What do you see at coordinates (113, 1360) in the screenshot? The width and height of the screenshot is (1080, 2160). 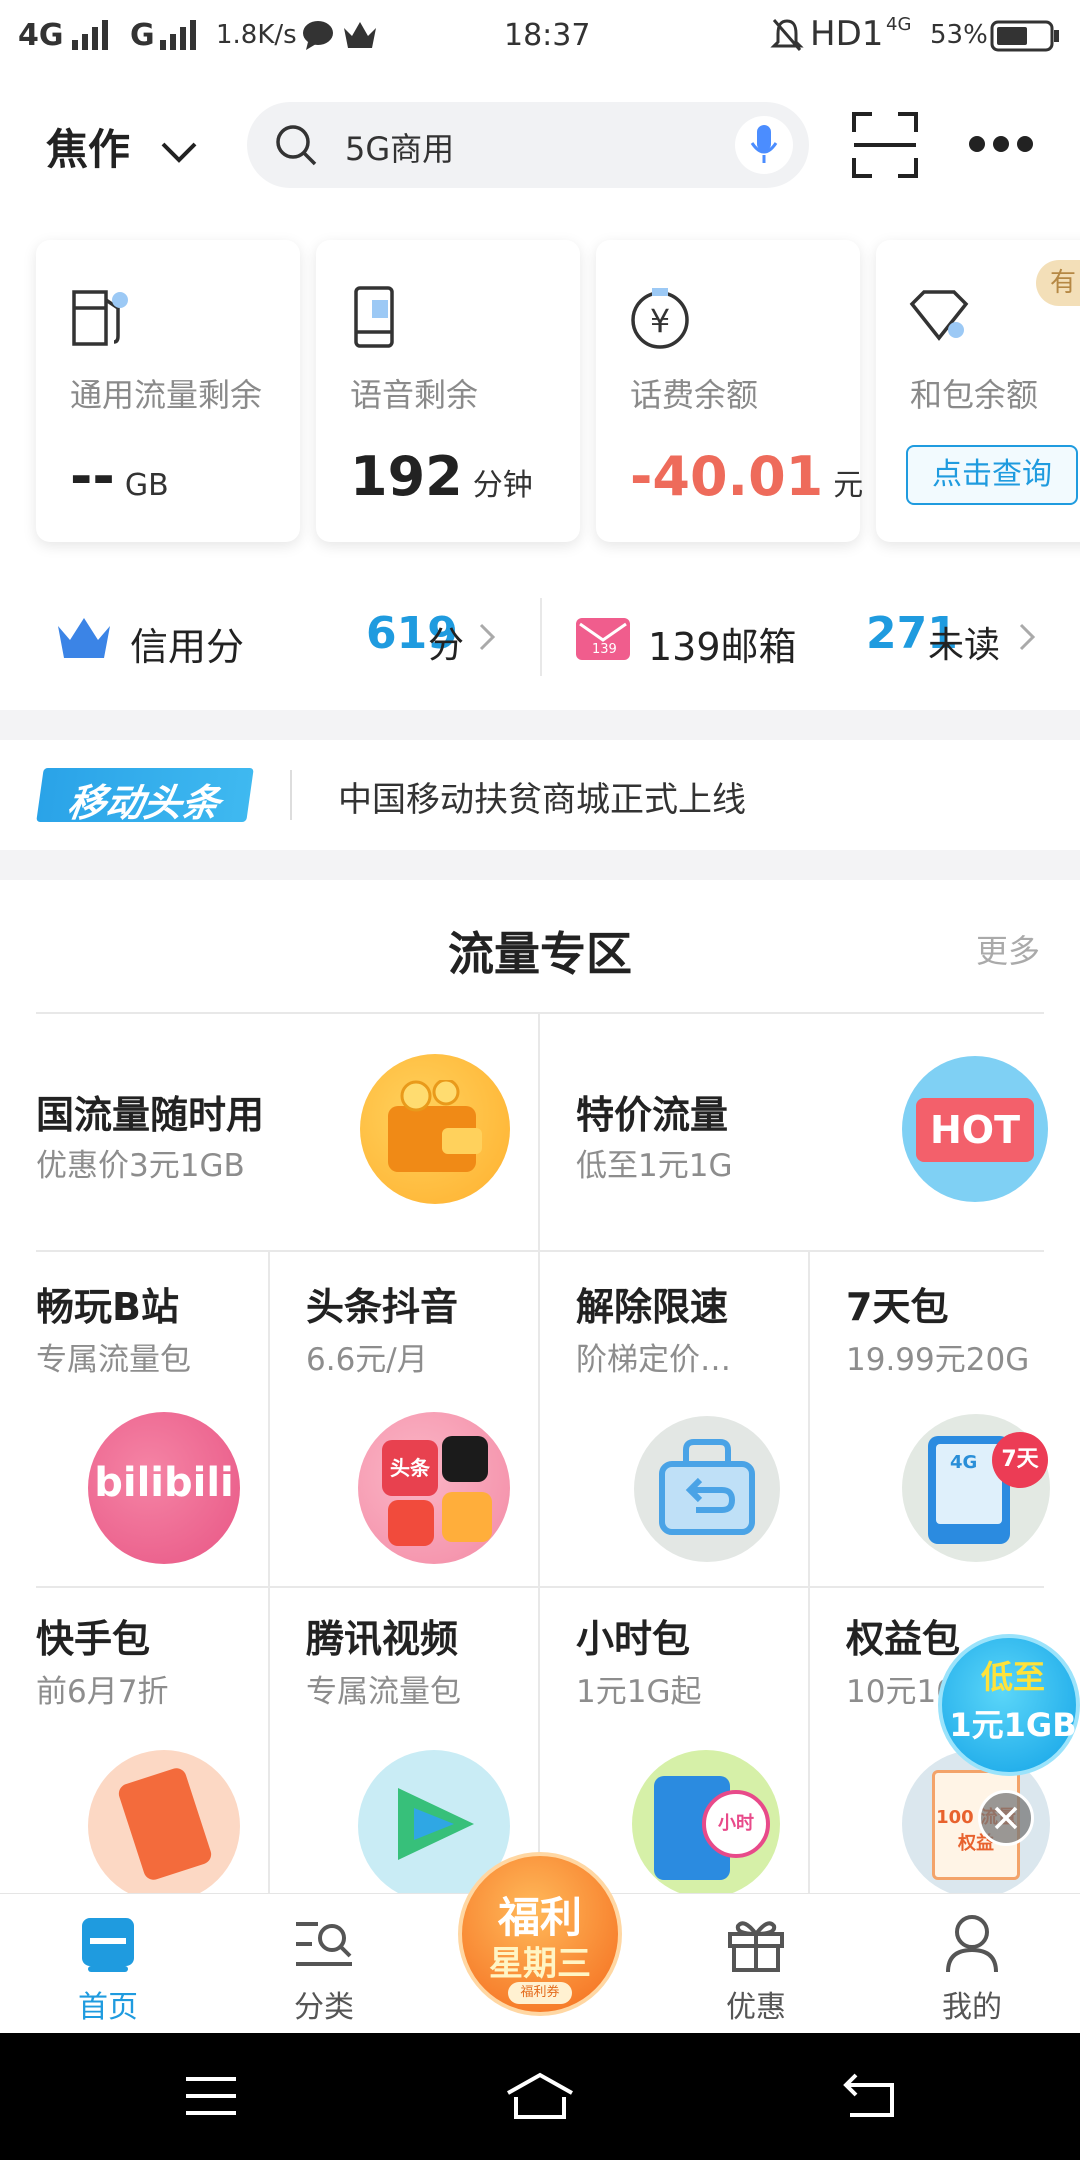 I see `cell-subtitle: 专属流量包` at bounding box center [113, 1360].